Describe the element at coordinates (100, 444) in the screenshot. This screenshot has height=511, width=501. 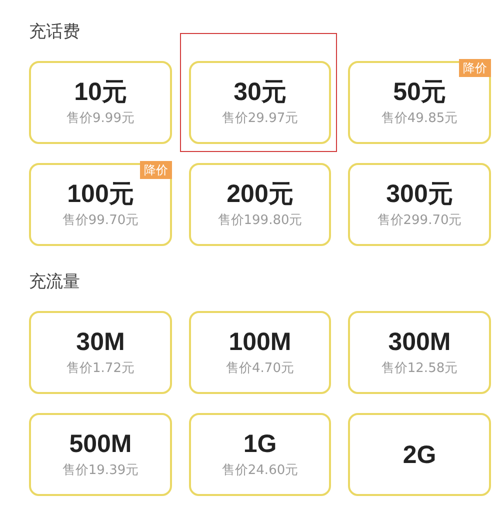
I see `amount-text: 500M` at that location.